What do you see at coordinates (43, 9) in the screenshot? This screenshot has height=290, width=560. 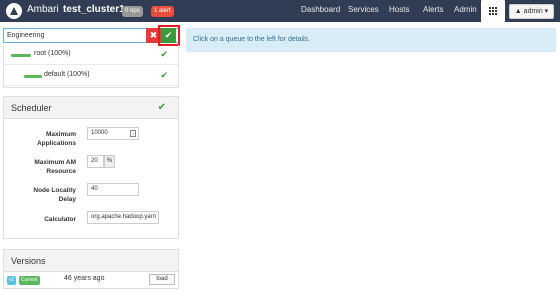 I see `brand-name: Ambari` at bounding box center [43, 9].